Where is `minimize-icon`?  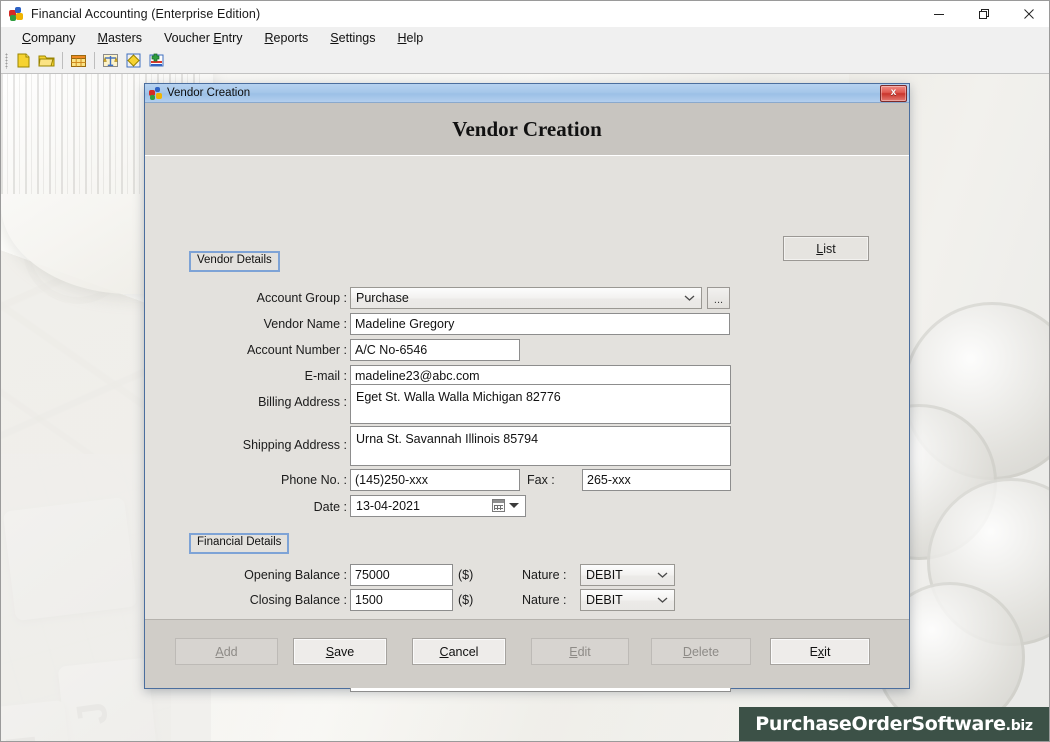
minimize-icon is located at coordinates (938, 14).